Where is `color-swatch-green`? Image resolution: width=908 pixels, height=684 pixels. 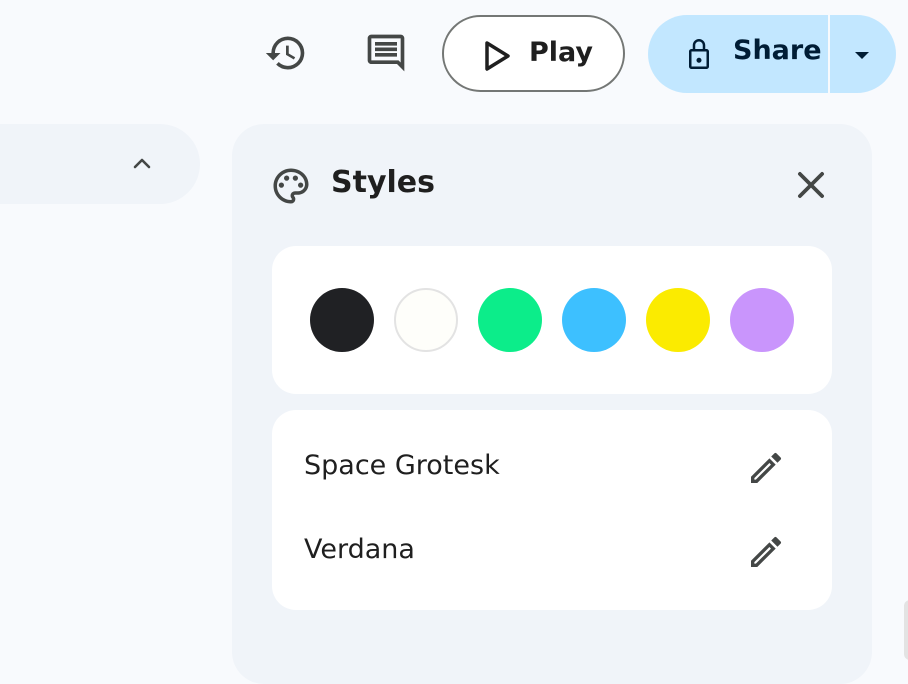
color-swatch-green is located at coordinates (510, 320).